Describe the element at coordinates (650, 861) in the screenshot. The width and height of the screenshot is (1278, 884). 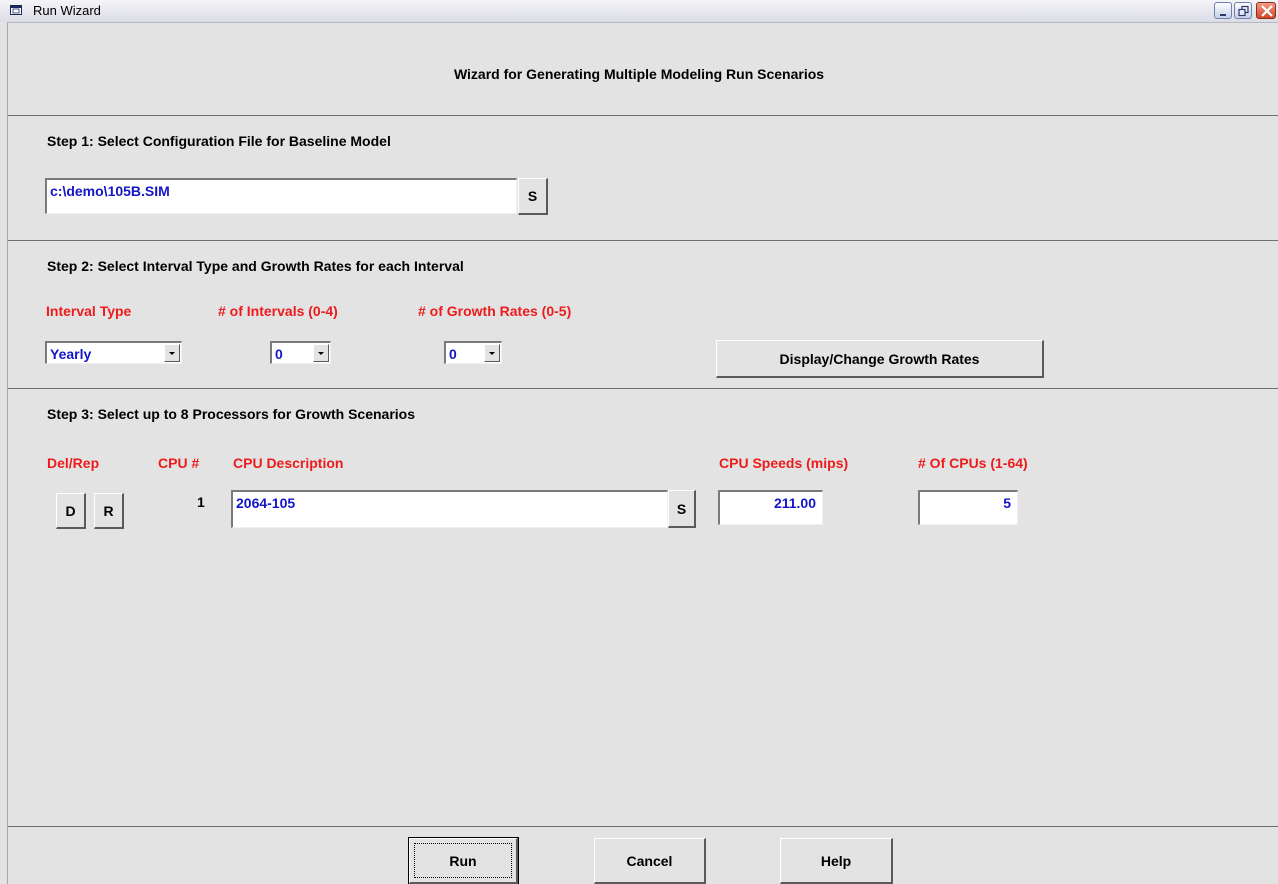
I see `cancel-button: Cancel` at that location.